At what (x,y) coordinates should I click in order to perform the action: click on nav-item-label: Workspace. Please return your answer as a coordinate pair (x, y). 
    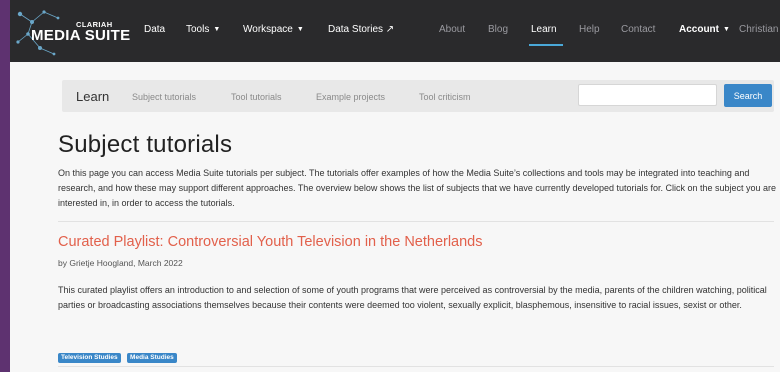
    Looking at the image, I should click on (268, 29).